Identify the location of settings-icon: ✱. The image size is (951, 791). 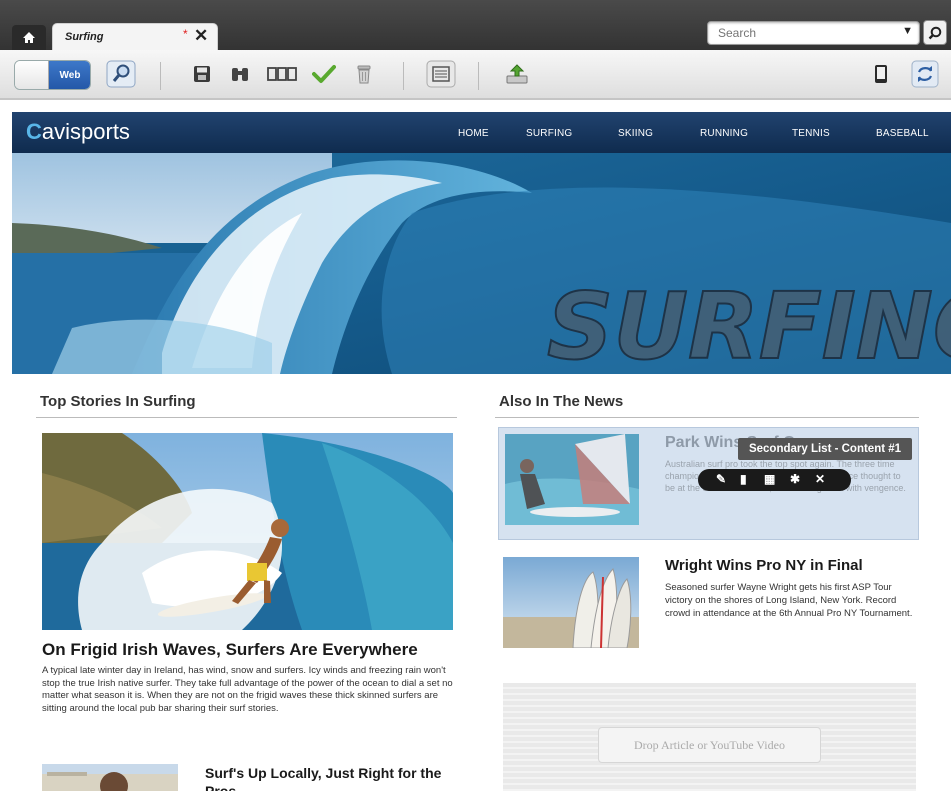
(795, 479).